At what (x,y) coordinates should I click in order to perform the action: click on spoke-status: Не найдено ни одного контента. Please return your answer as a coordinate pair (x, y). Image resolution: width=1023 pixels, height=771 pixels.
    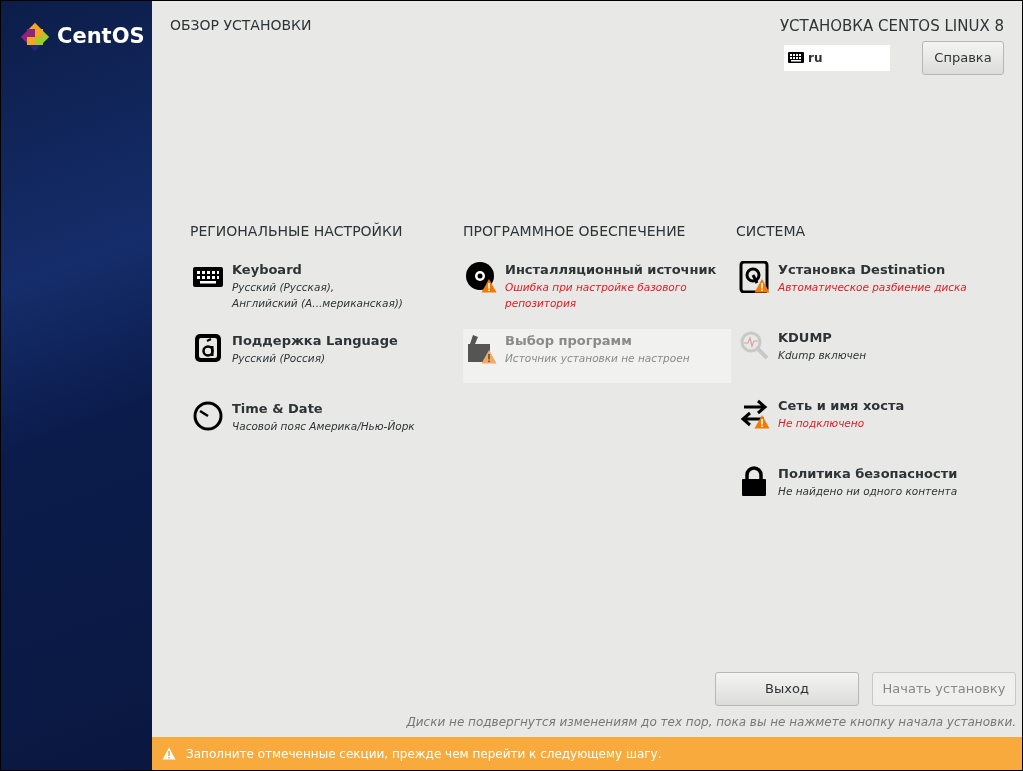
    Looking at the image, I should click on (868, 491).